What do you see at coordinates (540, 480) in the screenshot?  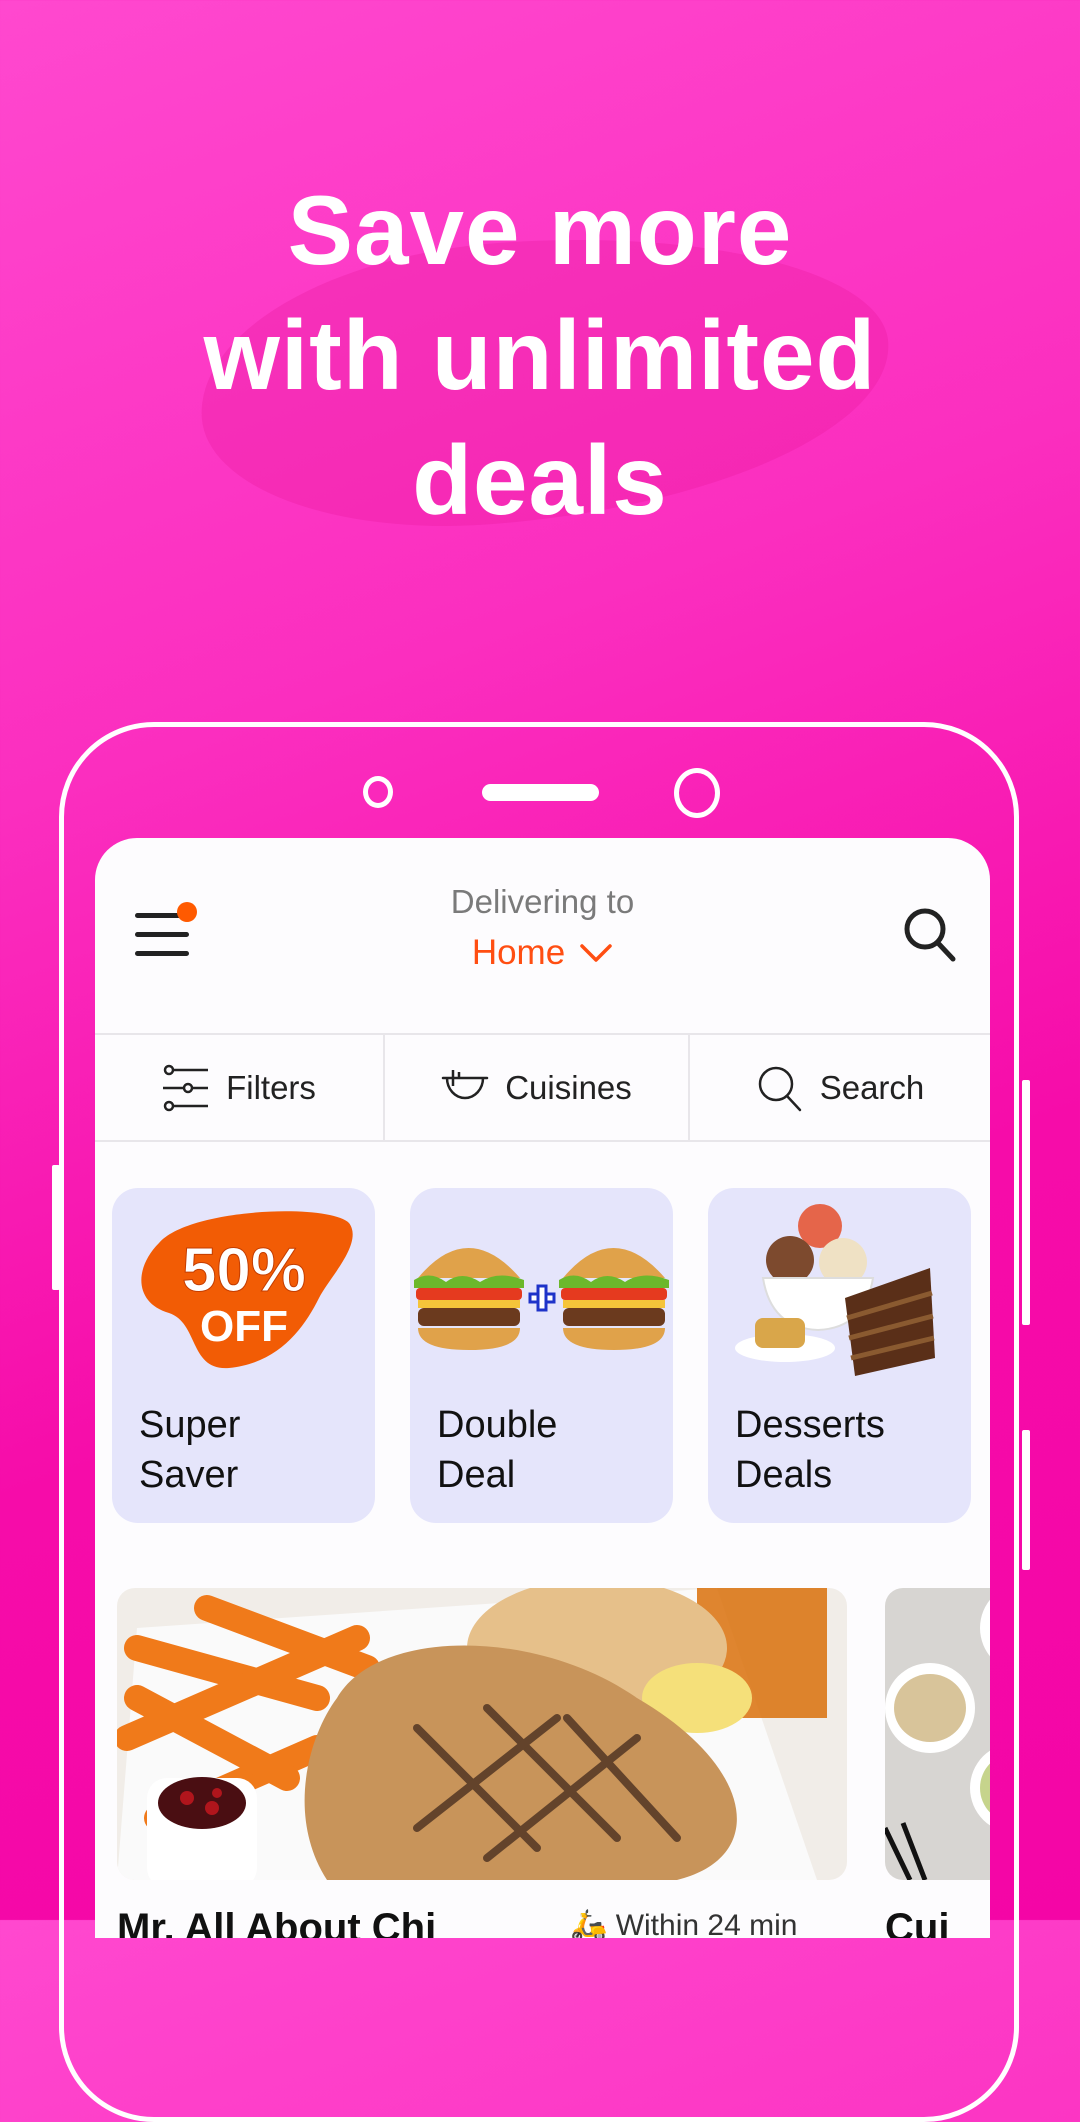 I see `headline-line-3: deals` at bounding box center [540, 480].